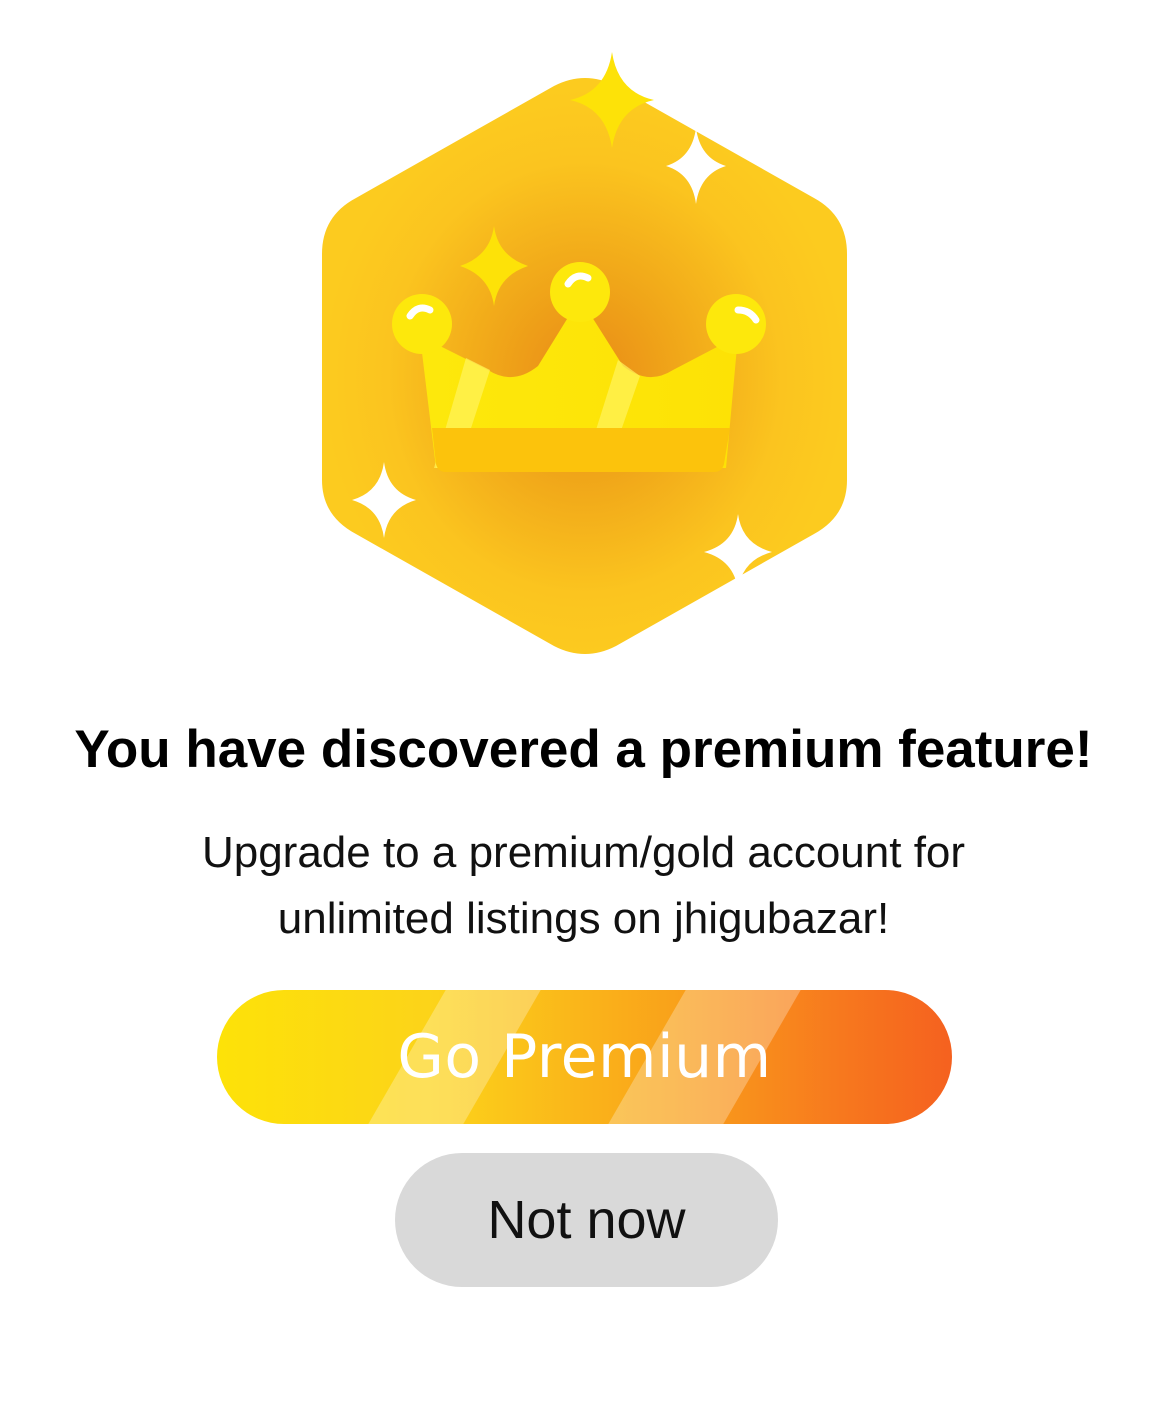  I want to click on not-now-label: Not now, so click(586, 1220).